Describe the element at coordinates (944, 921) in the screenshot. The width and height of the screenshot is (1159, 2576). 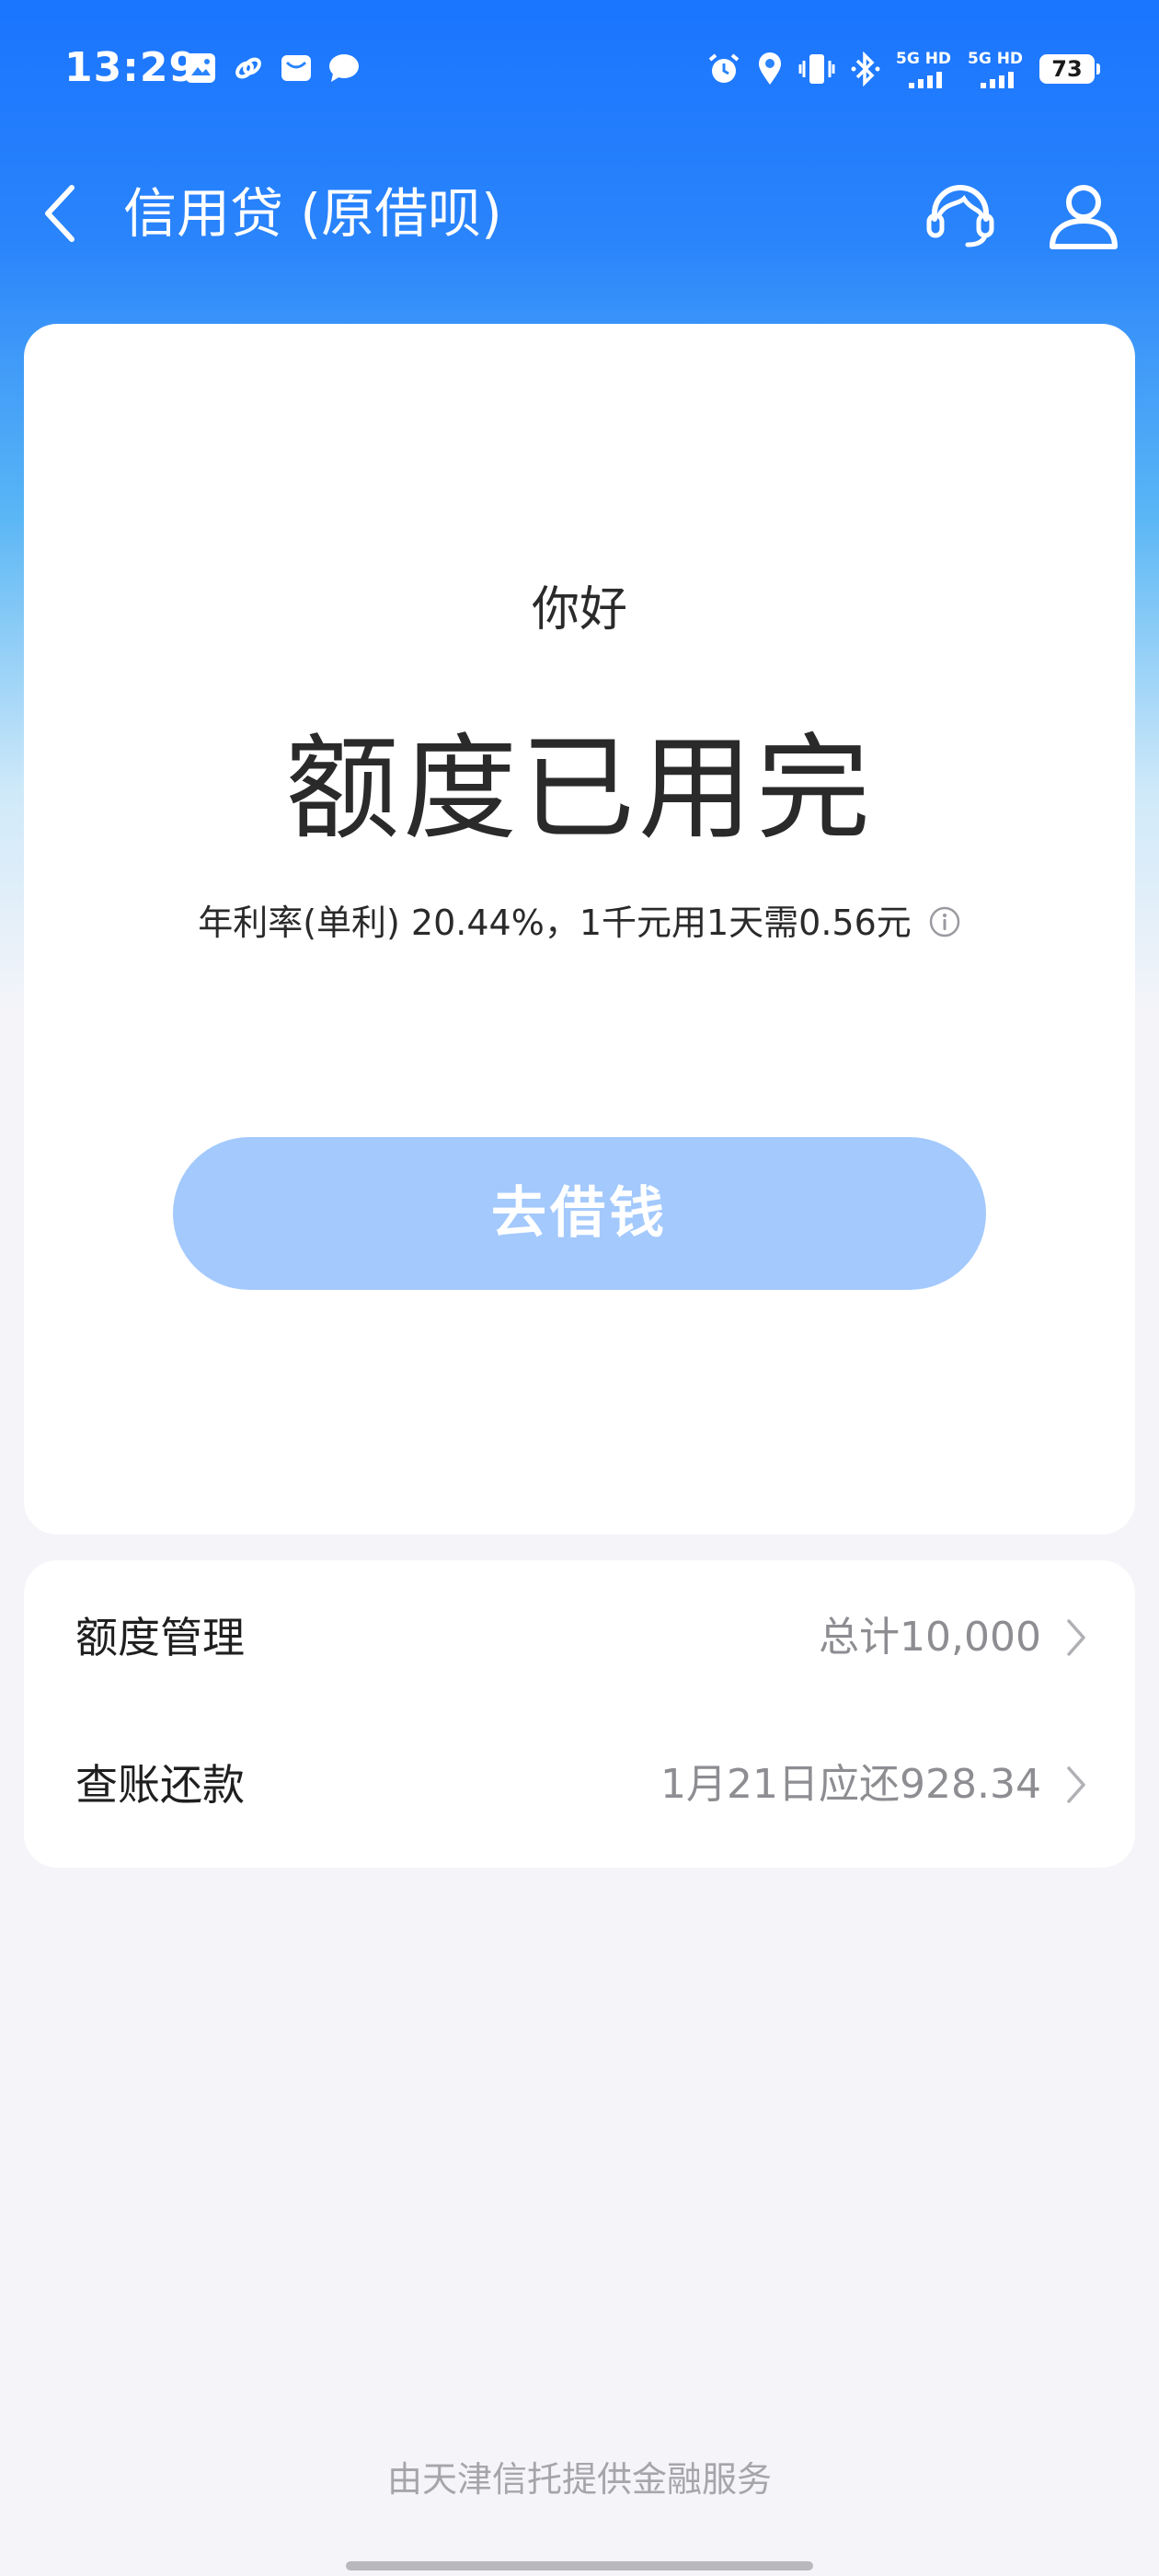
I see `info-icon` at that location.